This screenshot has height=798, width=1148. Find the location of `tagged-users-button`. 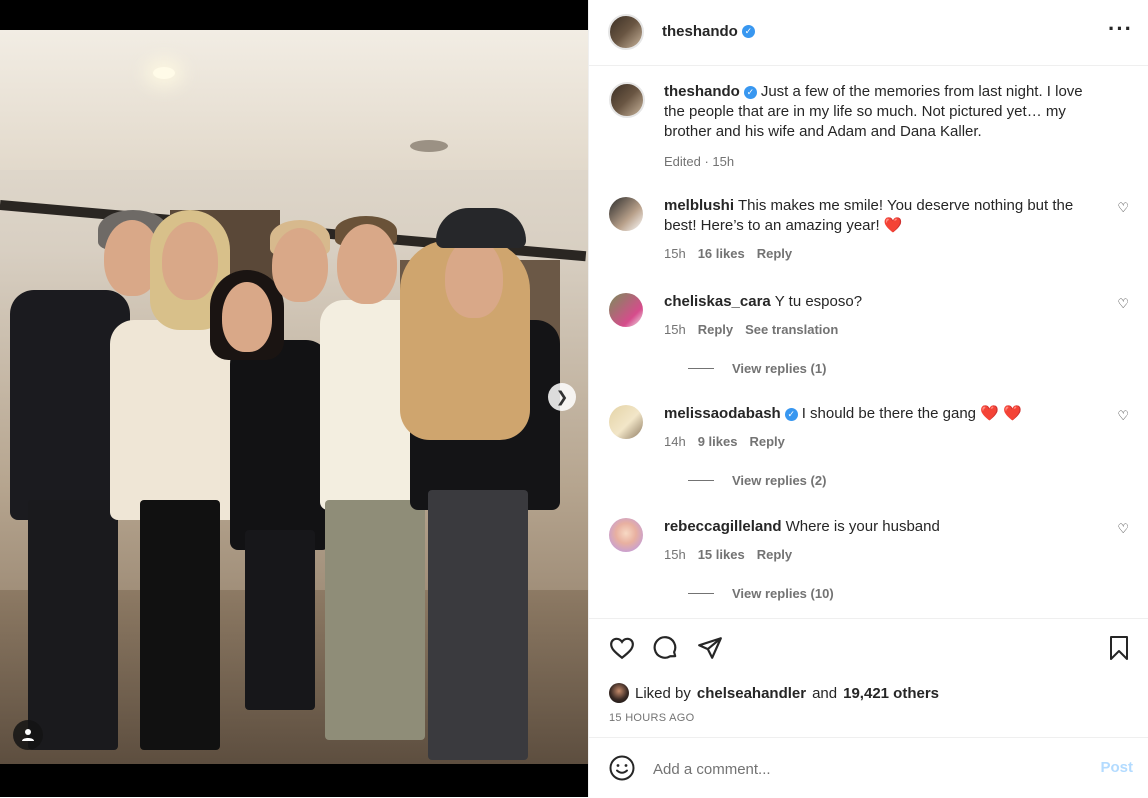

tagged-users-button is located at coordinates (28, 735).